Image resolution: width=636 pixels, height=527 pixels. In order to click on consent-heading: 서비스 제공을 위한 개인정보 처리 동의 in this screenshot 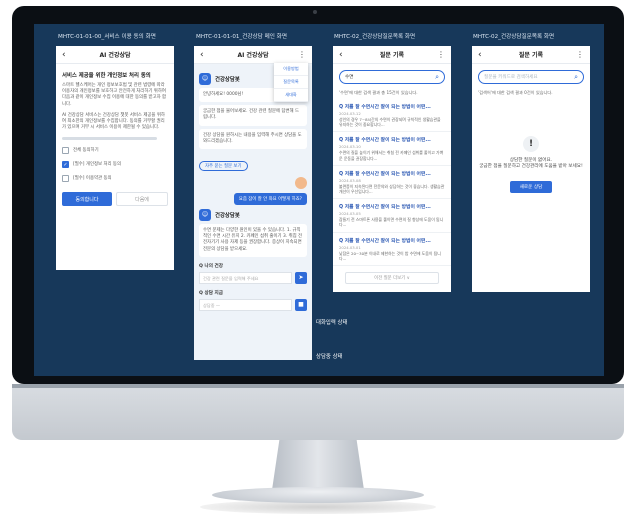, I will do `click(106, 76)`.